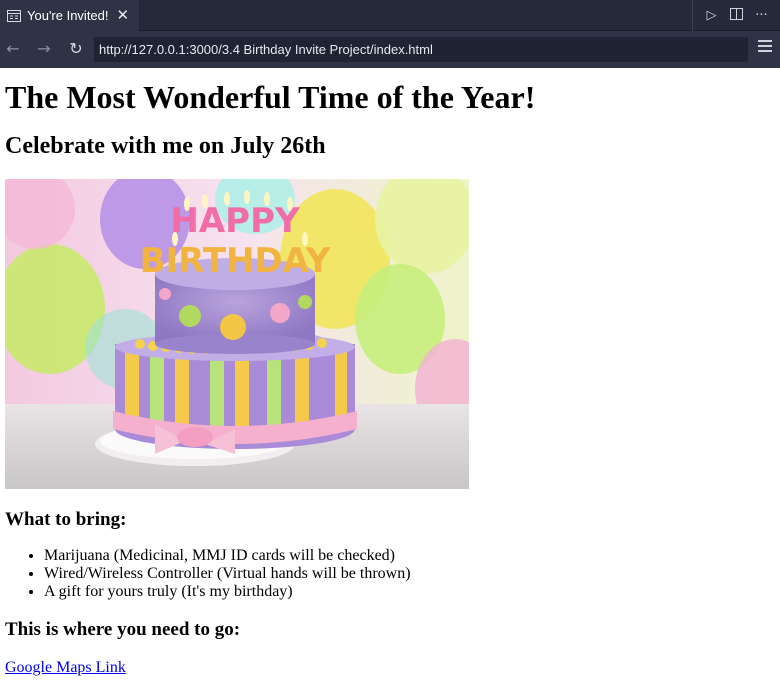 Image resolution: width=780 pixels, height=692 pixels. Describe the element at coordinates (13, 49) in the screenshot. I see `arrow-left-icon: ←` at that location.